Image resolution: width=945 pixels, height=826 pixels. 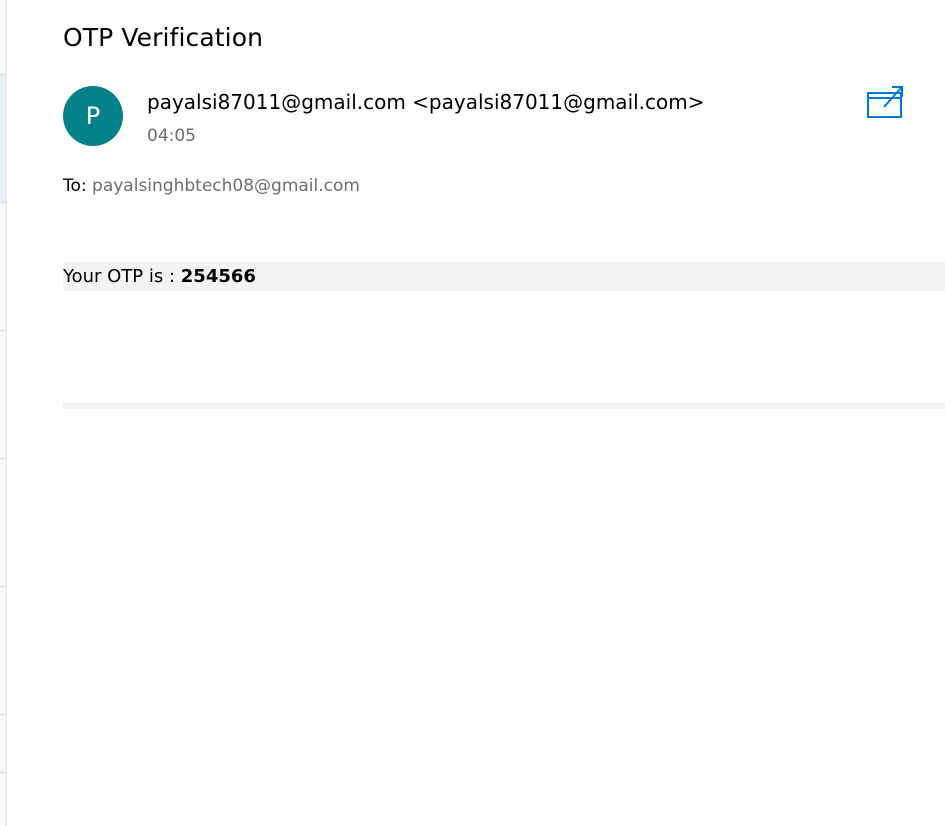 I want to click on to-label: To:, so click(x=78, y=186).